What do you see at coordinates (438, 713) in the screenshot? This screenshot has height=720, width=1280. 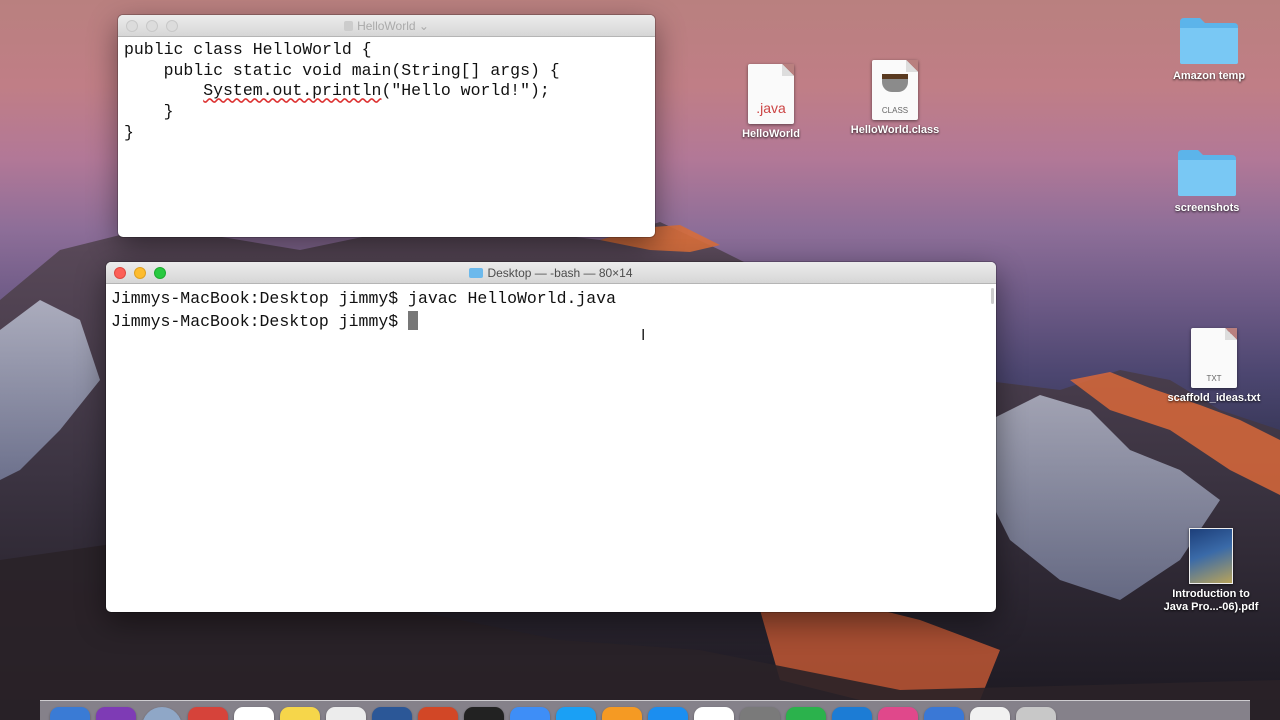 I see `dock-app-terminal-icon` at bounding box center [438, 713].